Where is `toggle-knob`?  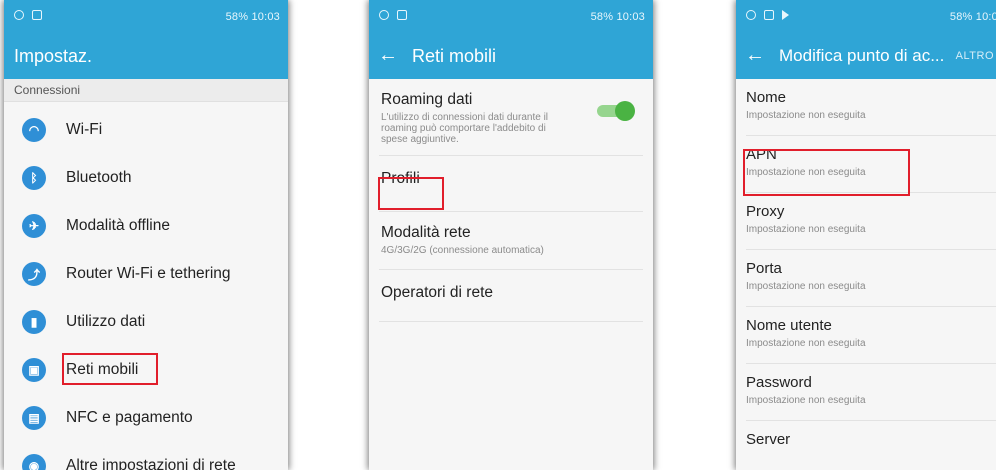 toggle-knob is located at coordinates (625, 111).